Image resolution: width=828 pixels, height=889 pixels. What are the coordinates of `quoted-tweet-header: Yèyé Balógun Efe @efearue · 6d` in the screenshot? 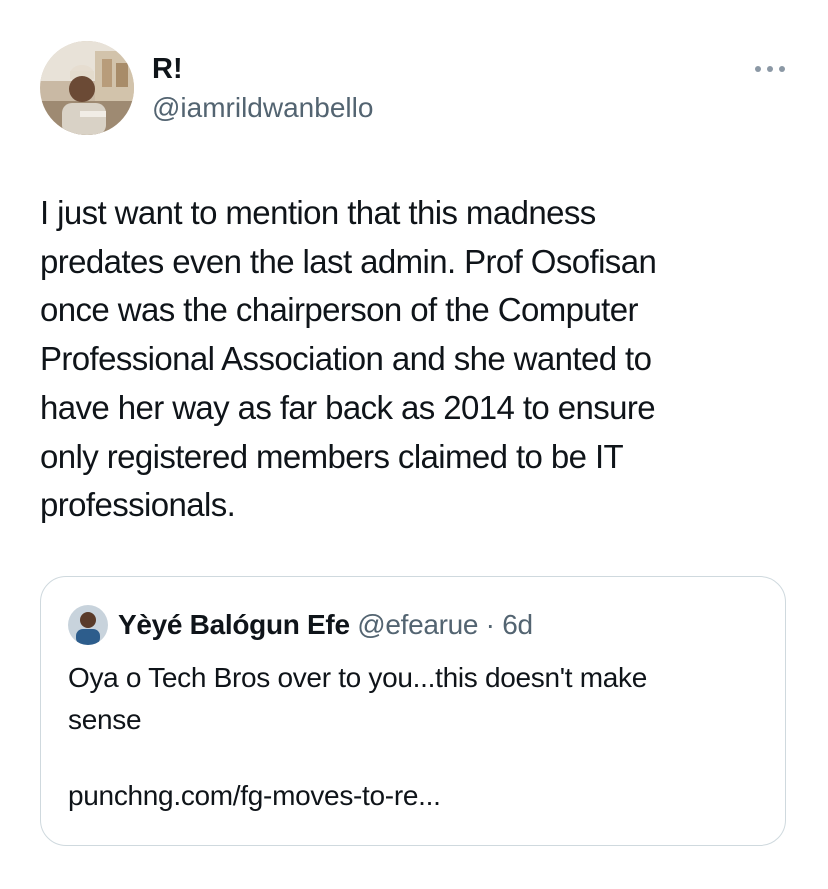 It's located at (325, 625).